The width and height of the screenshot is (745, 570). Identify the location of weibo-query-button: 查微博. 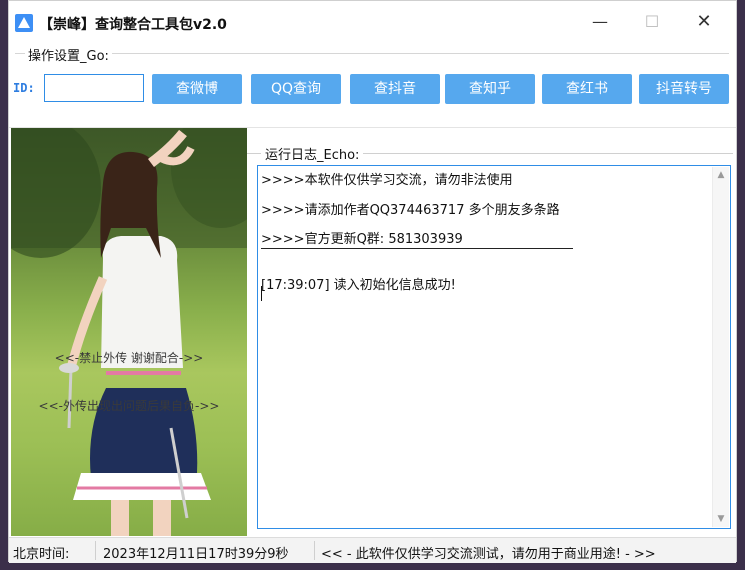
(197, 89).